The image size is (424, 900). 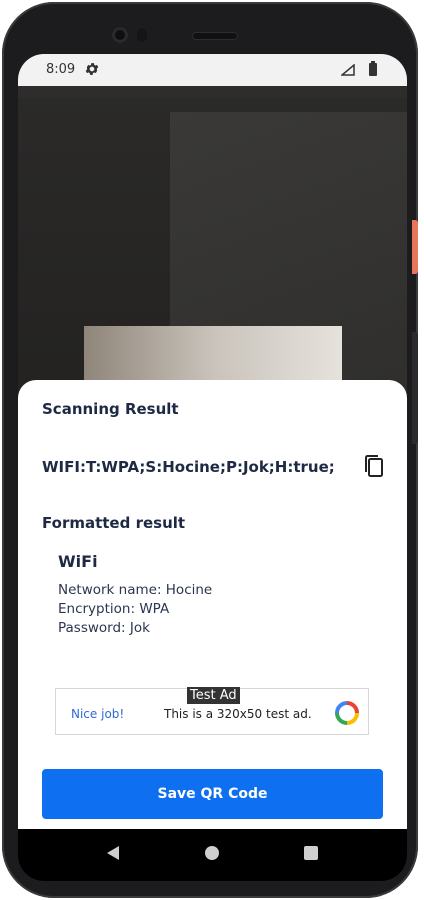 What do you see at coordinates (238, 714) in the screenshot?
I see `ad-description-text: This is a 320x50 test ad.` at bounding box center [238, 714].